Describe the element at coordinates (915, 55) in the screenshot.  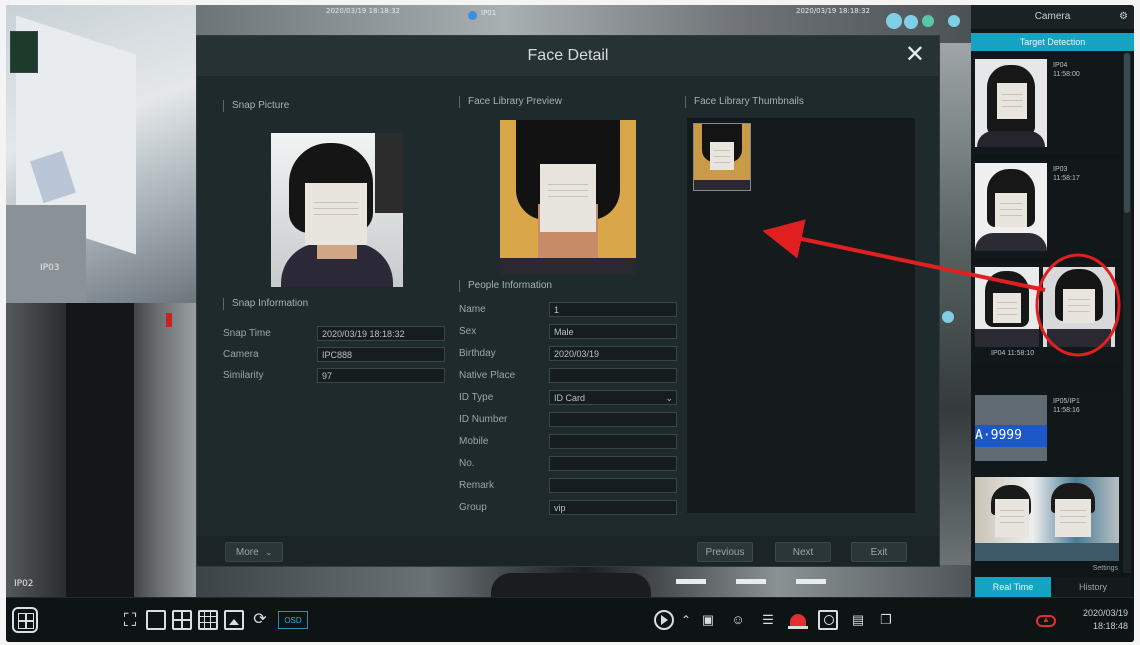
I see `close-icon: ✕` at that location.